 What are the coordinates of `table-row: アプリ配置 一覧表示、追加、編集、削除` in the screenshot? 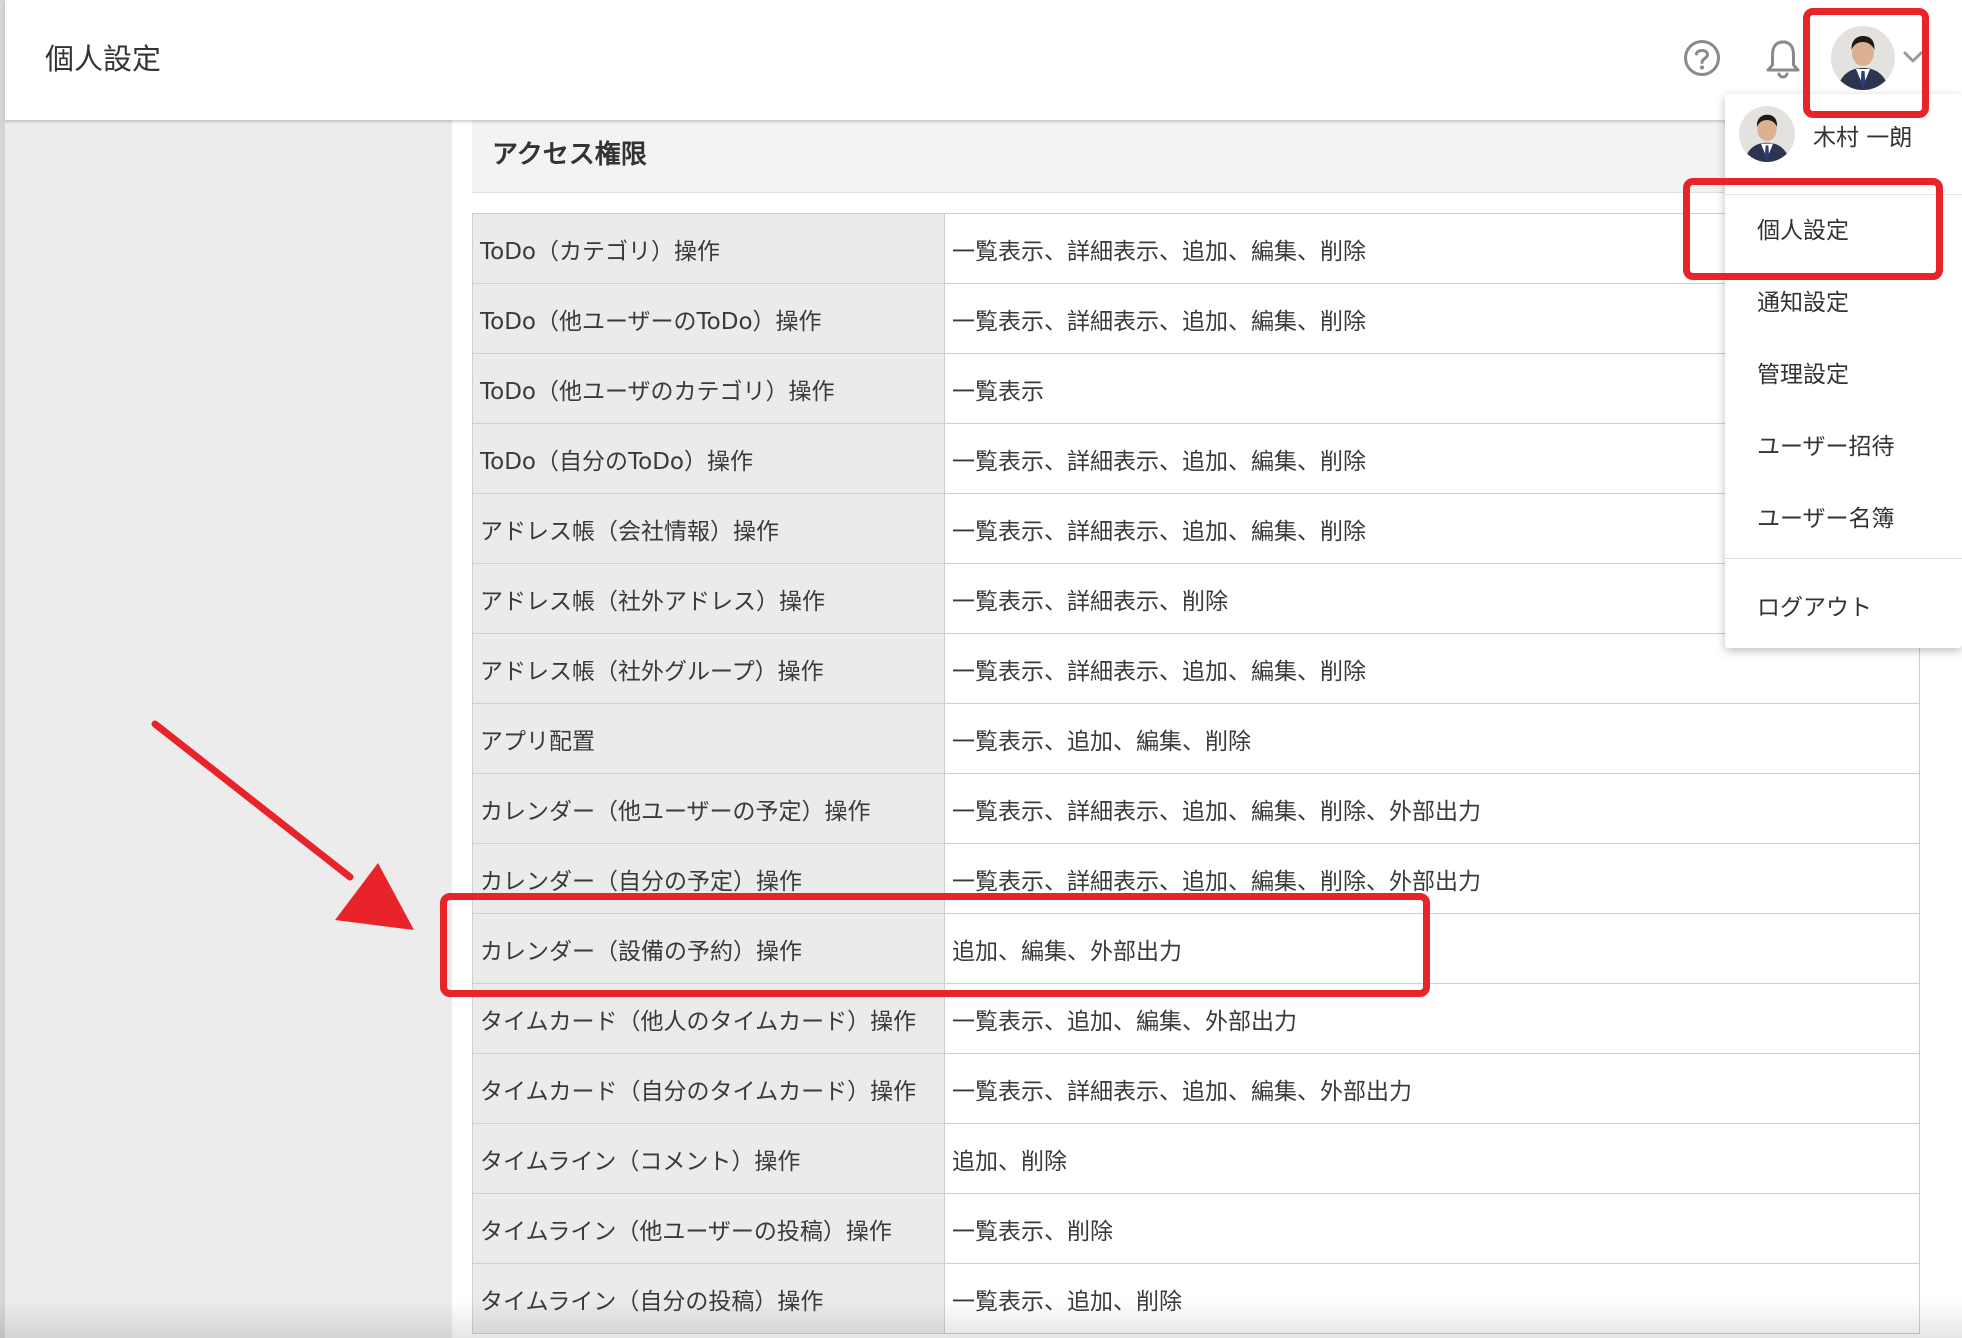 It's located at (1196, 738).